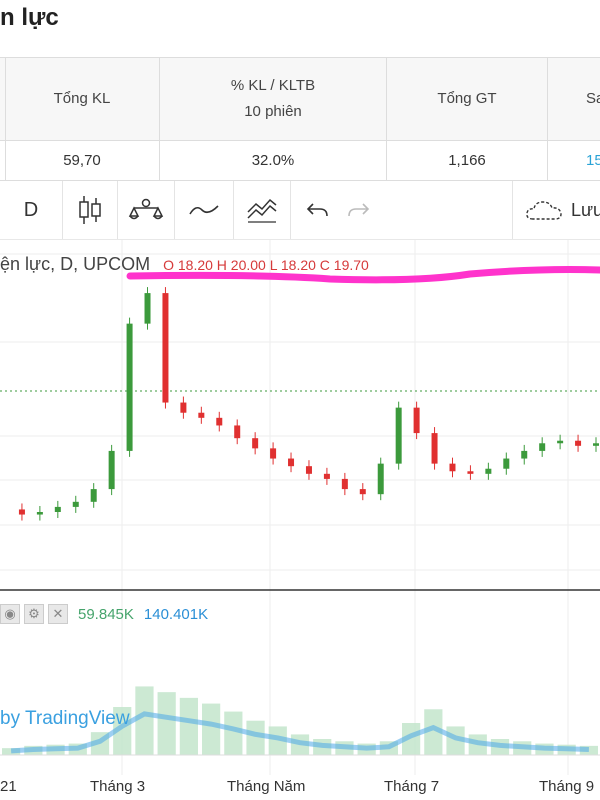  Describe the element at coordinates (544, 210) in the screenshot. I see `cloud-icon` at that location.